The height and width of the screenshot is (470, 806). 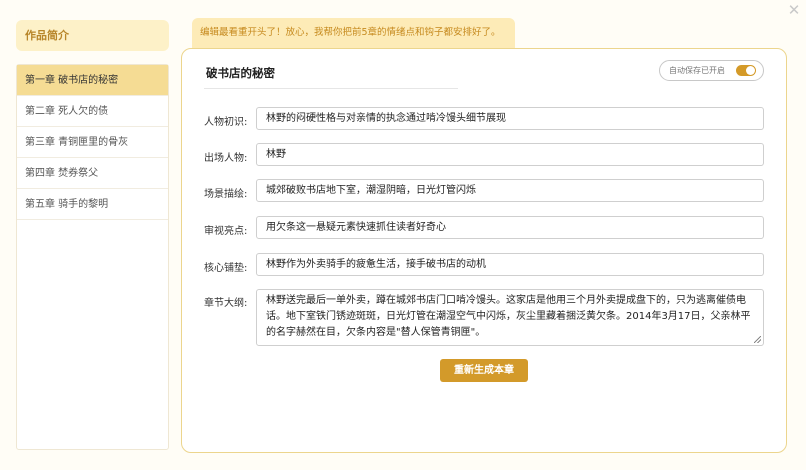 What do you see at coordinates (484, 370) in the screenshot?
I see `regenerate-chapter-button: 重新生成本章` at bounding box center [484, 370].